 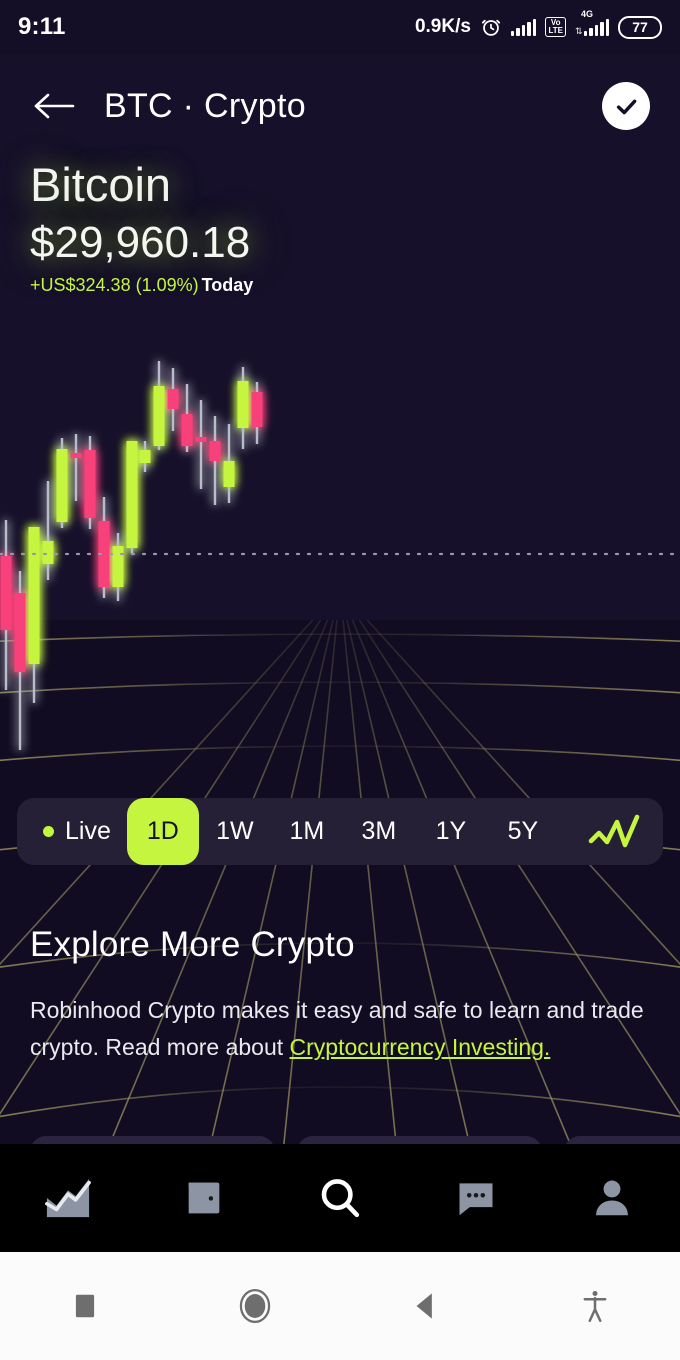 I want to click on bottom-tab-bar, so click(x=340, y=1198).